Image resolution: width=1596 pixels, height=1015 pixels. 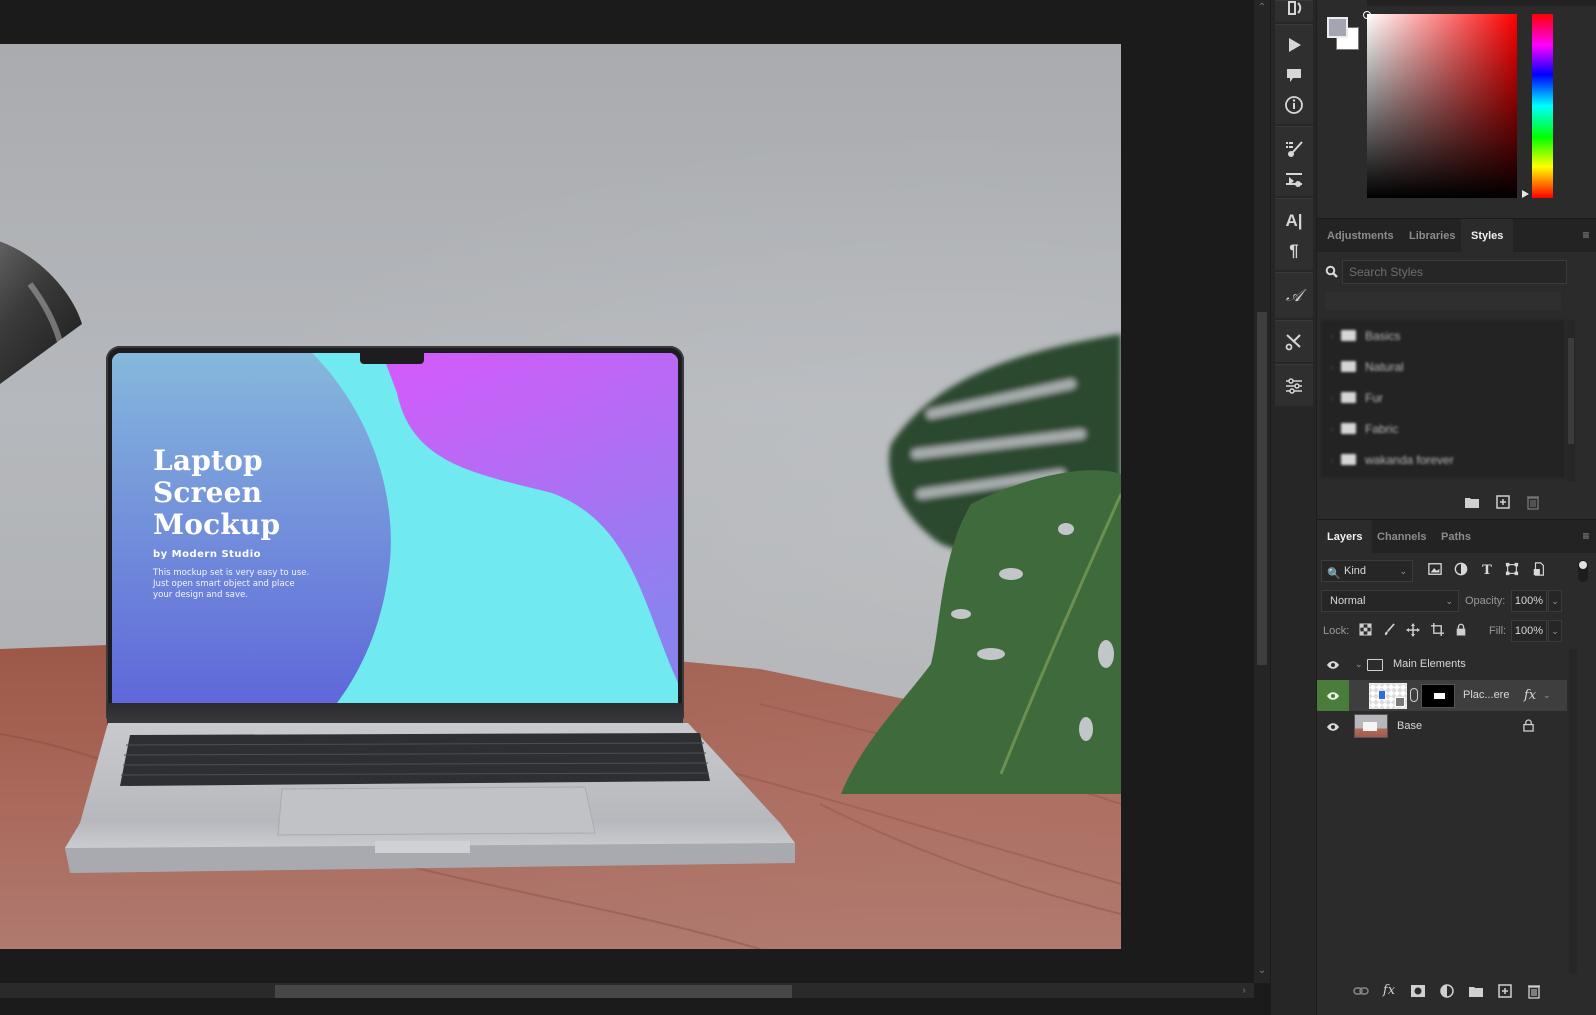 I want to click on scroll-down-button: ⌄, so click(x=1262, y=971).